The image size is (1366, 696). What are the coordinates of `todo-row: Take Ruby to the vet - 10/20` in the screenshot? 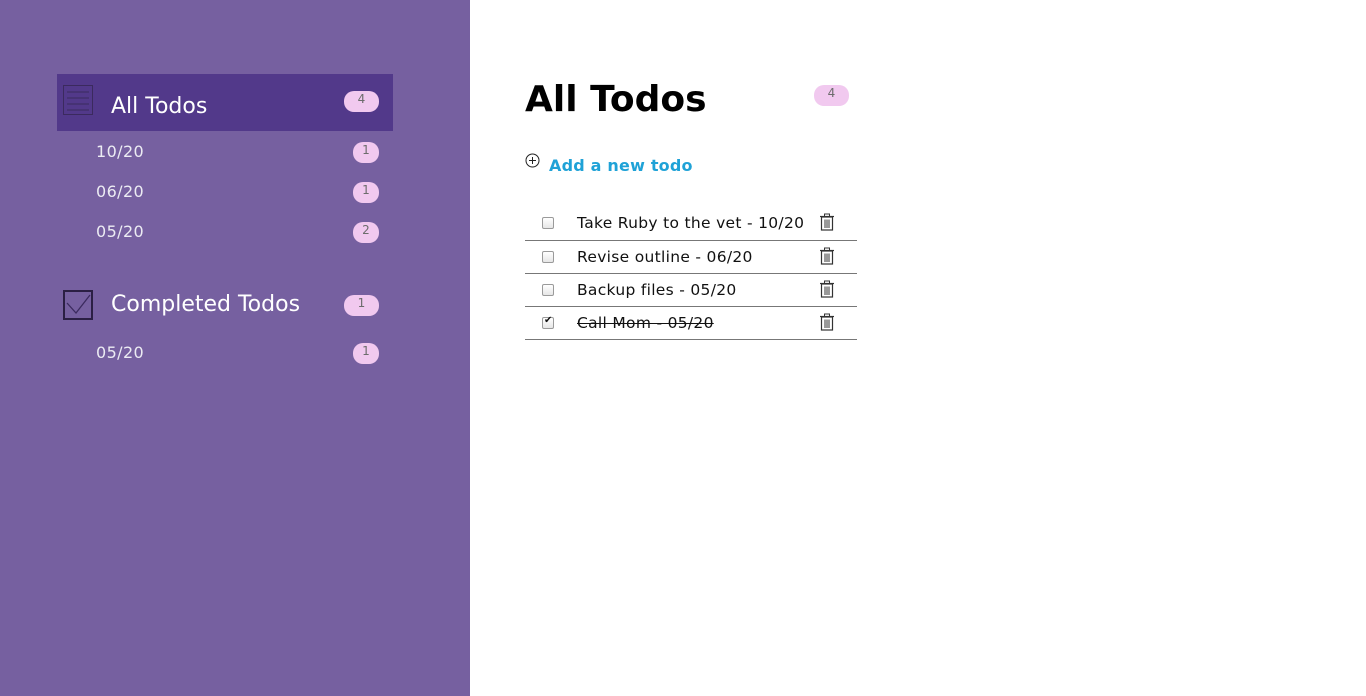 It's located at (691, 224).